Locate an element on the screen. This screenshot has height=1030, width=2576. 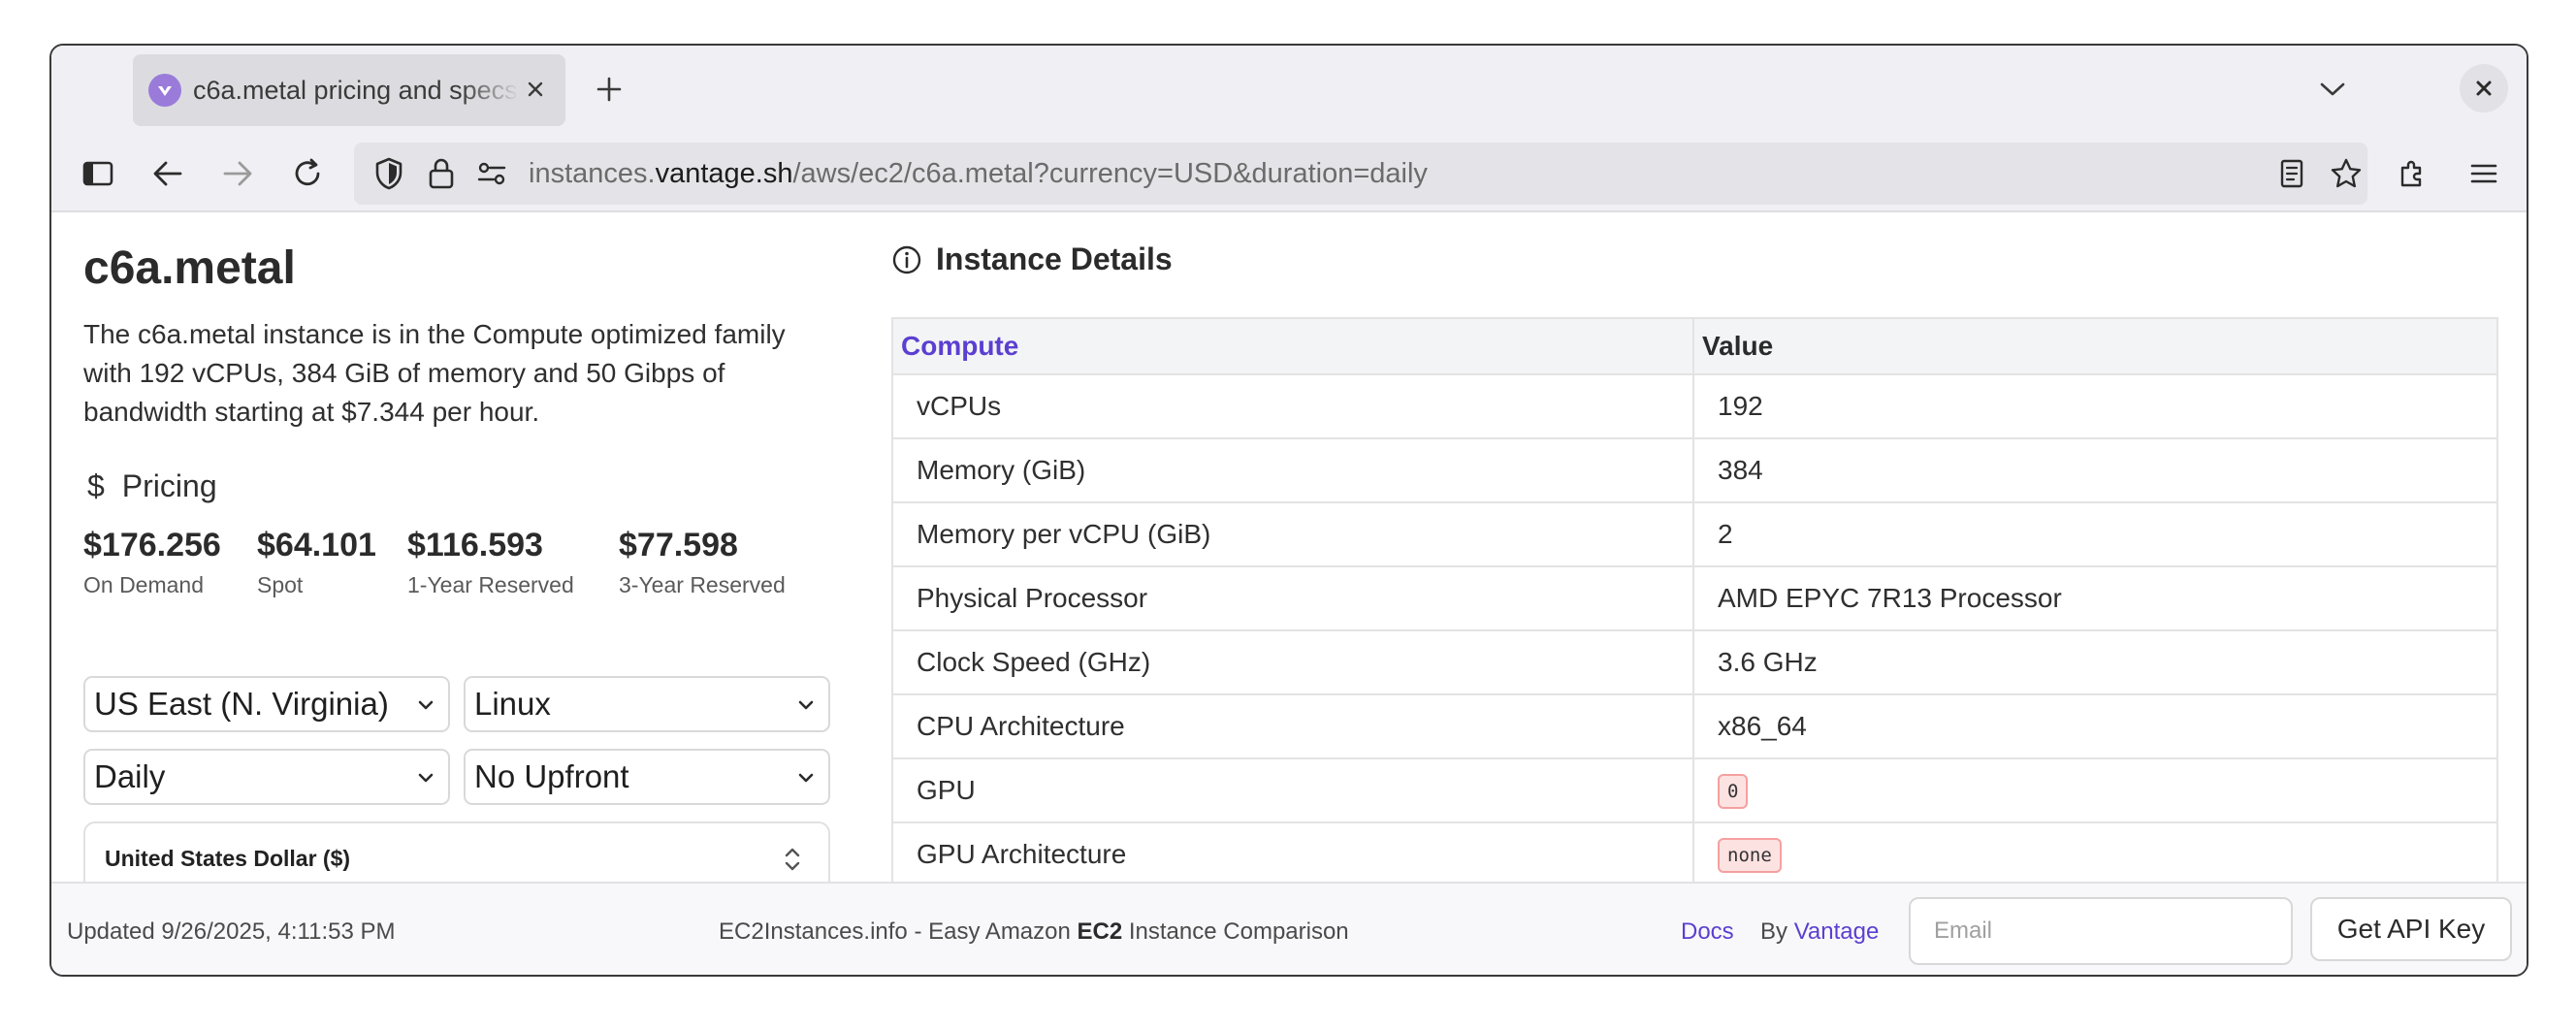
price-value: $77.598 is located at coordinates (678, 545).